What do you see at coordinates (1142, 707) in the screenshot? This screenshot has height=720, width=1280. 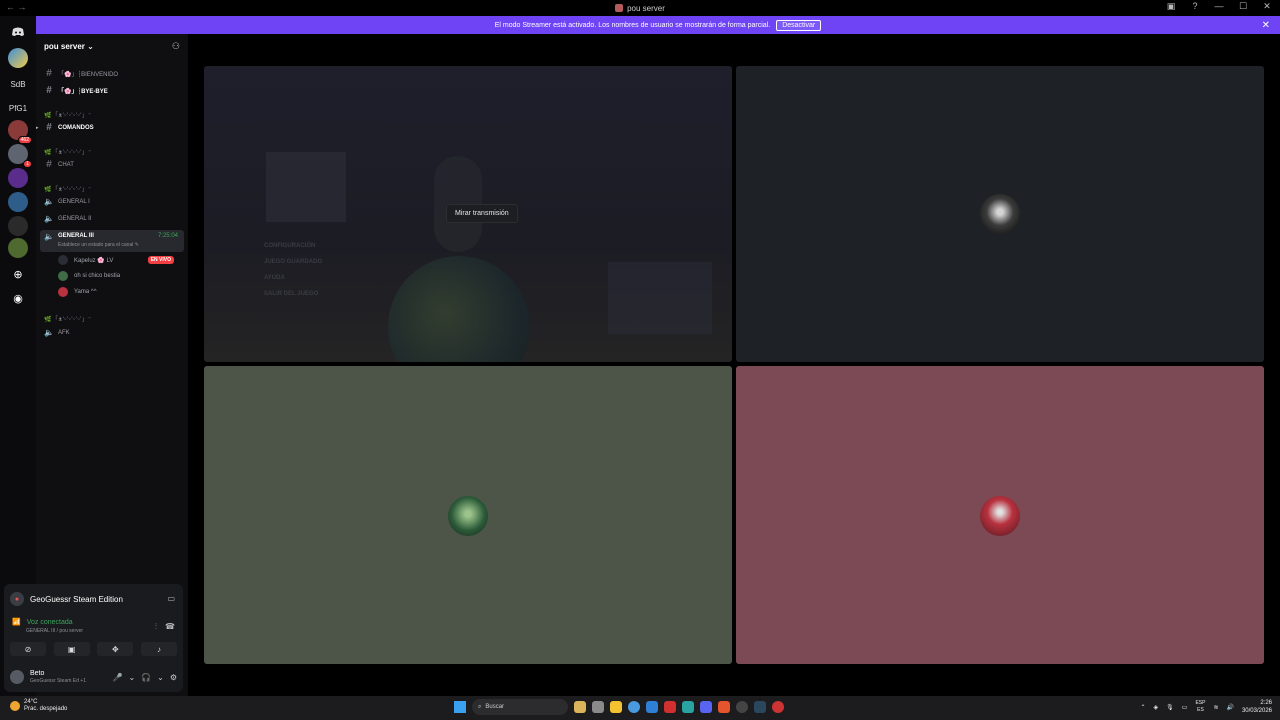 I see `chevron-up-icon: ⌃` at bounding box center [1142, 707].